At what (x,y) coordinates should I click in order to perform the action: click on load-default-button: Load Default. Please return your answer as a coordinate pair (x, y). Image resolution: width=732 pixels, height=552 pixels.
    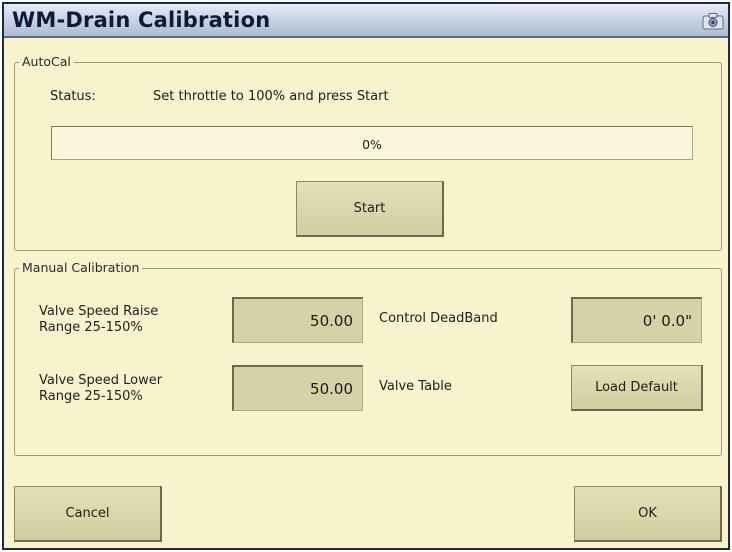
    Looking at the image, I should click on (637, 388).